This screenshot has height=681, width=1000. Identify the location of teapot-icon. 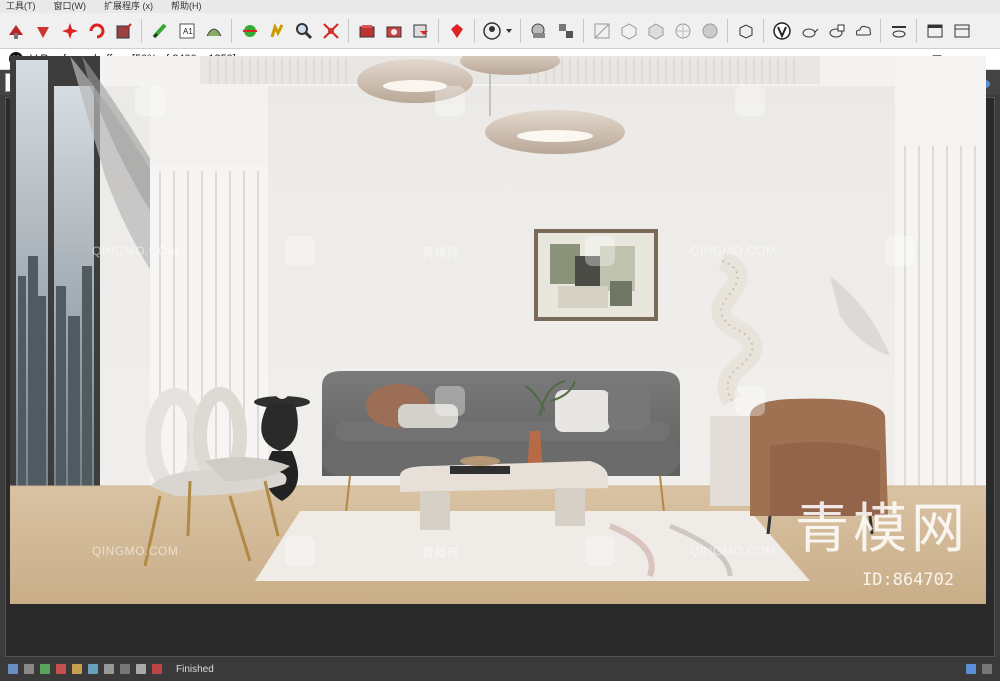
(809, 31).